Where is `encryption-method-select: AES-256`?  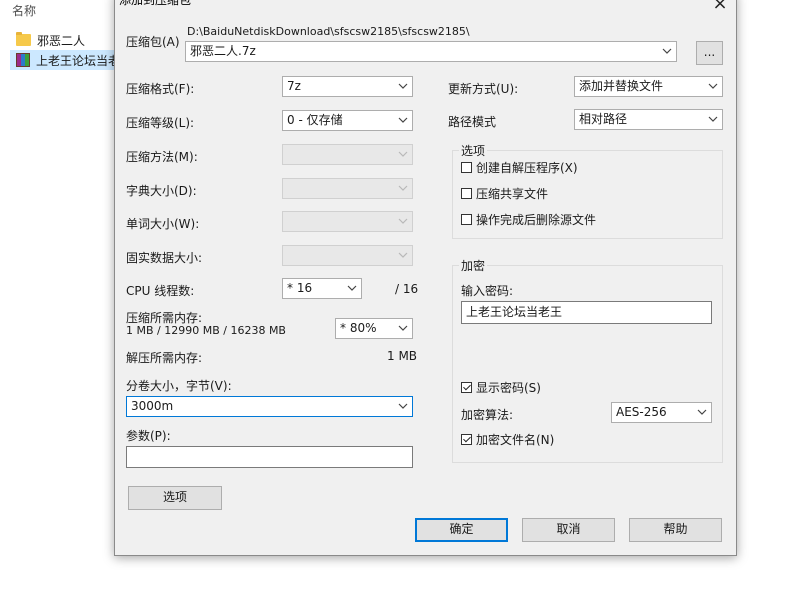 encryption-method-select: AES-256 is located at coordinates (661, 412).